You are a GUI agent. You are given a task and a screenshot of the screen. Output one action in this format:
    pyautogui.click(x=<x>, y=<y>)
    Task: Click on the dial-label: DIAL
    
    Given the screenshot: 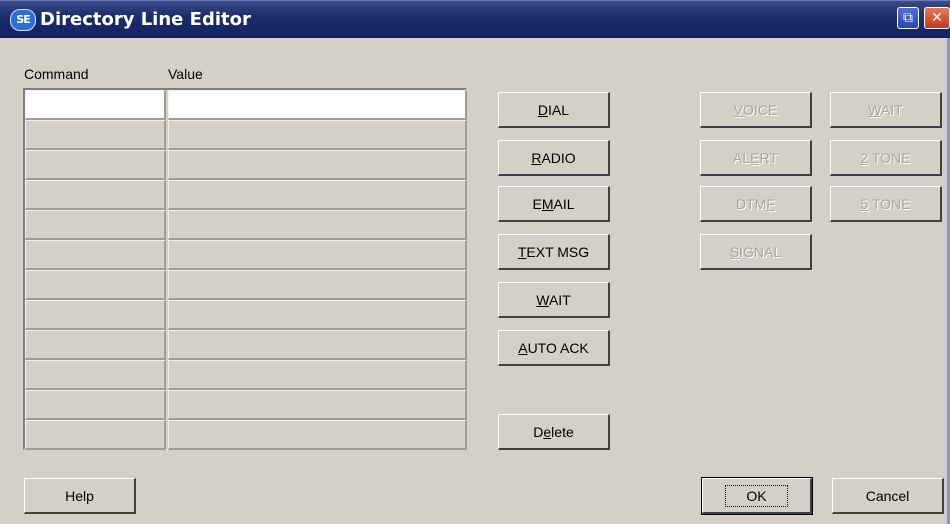 What is the action you would take?
    pyautogui.click(x=553, y=109)
    